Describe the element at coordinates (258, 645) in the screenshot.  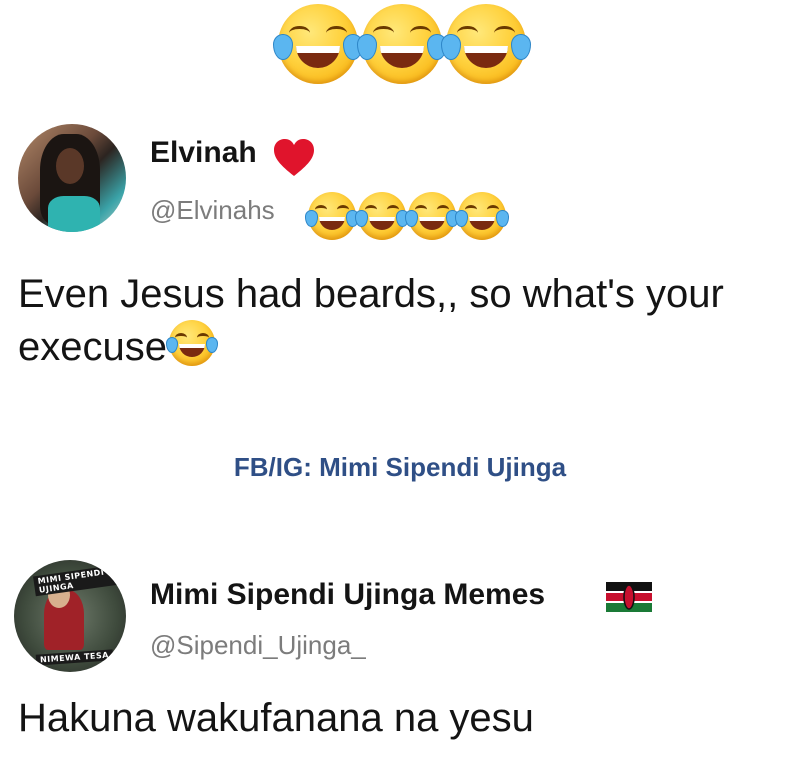
I see `author-handle: @Sipendi_Ujinga_` at that location.